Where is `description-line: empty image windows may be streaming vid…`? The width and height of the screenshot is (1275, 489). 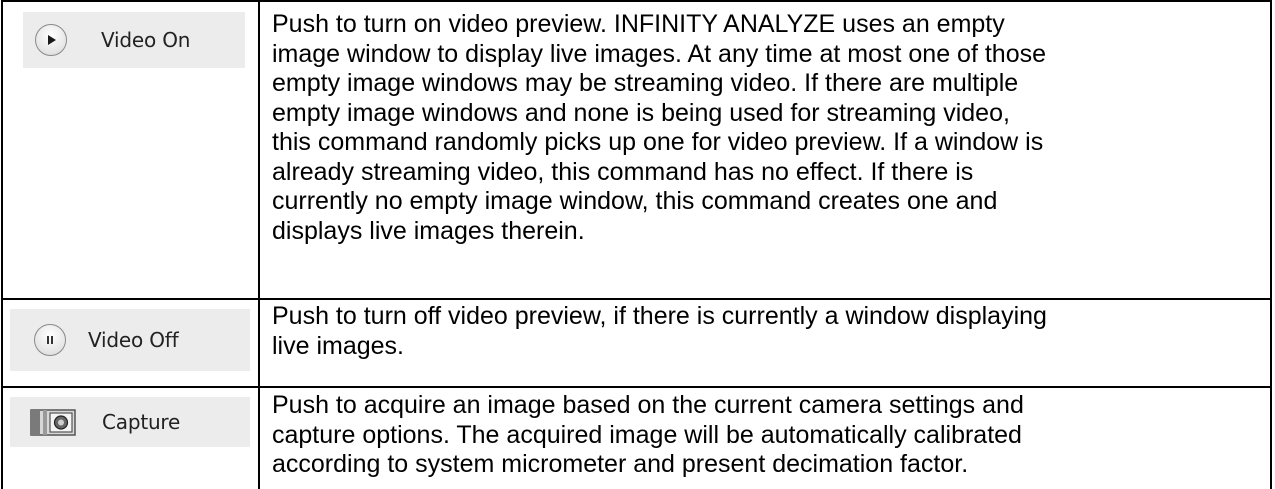 description-line: empty image windows may be streaming vid… is located at coordinates (645, 83).